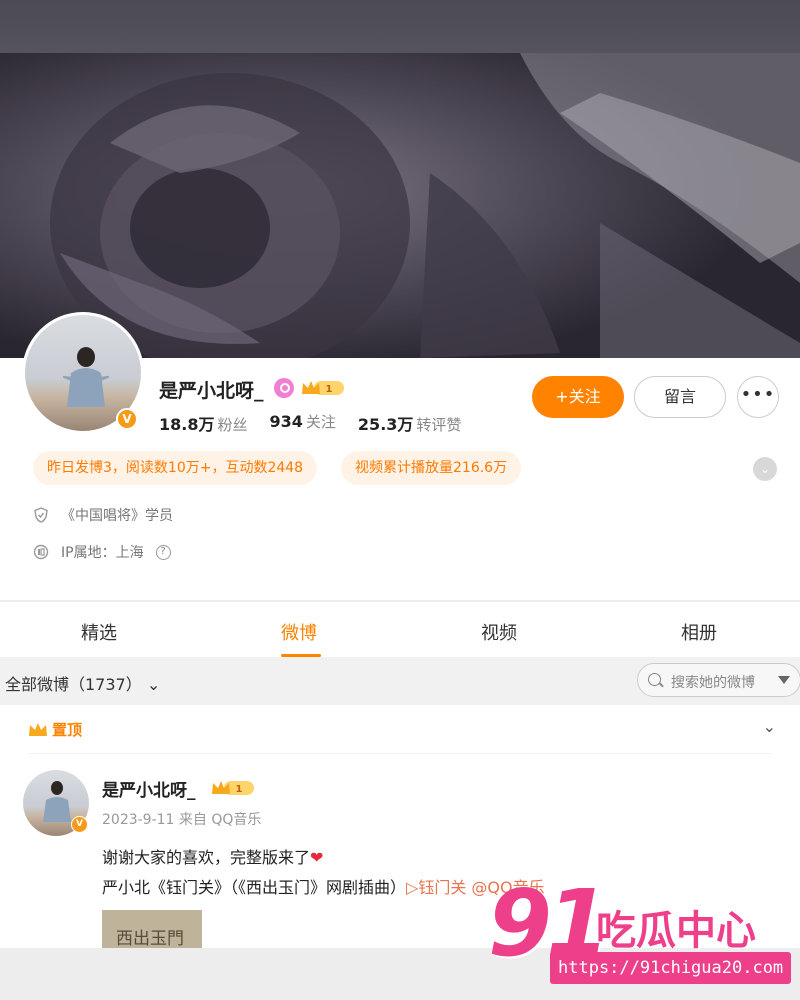  What do you see at coordinates (400, 753) in the screenshot?
I see `divider` at bounding box center [400, 753].